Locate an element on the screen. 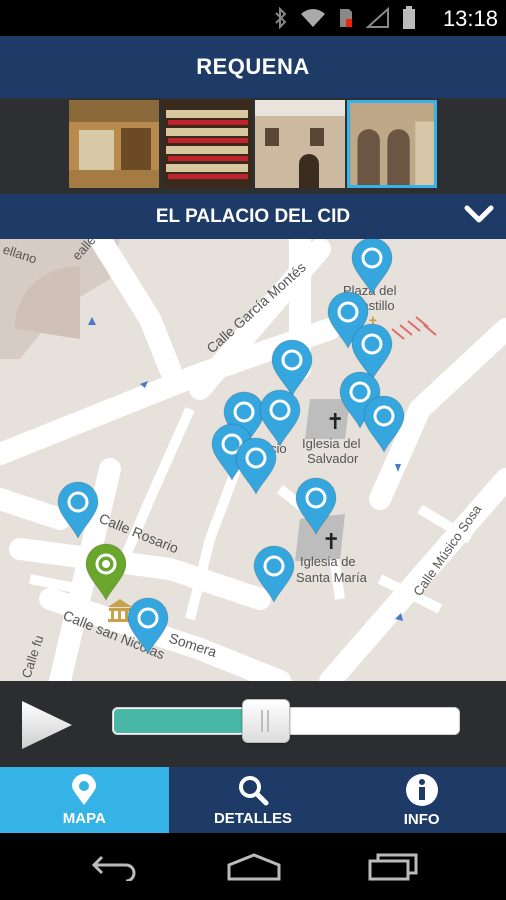  tab-detalles: DETALLES is located at coordinates (253, 800).